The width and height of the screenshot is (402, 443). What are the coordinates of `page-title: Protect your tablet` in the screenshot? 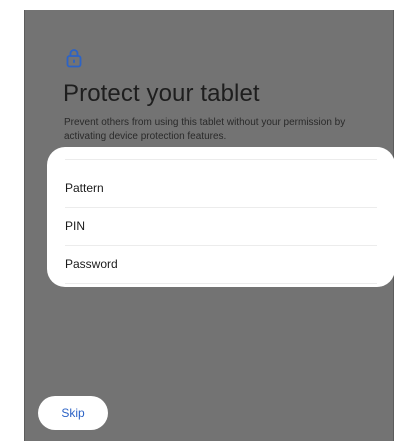 It's located at (161, 93).